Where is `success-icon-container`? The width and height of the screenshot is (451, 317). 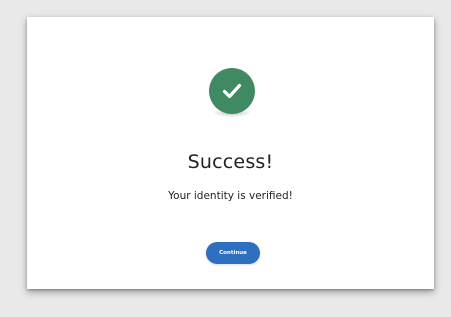
success-icon-container is located at coordinates (232, 93).